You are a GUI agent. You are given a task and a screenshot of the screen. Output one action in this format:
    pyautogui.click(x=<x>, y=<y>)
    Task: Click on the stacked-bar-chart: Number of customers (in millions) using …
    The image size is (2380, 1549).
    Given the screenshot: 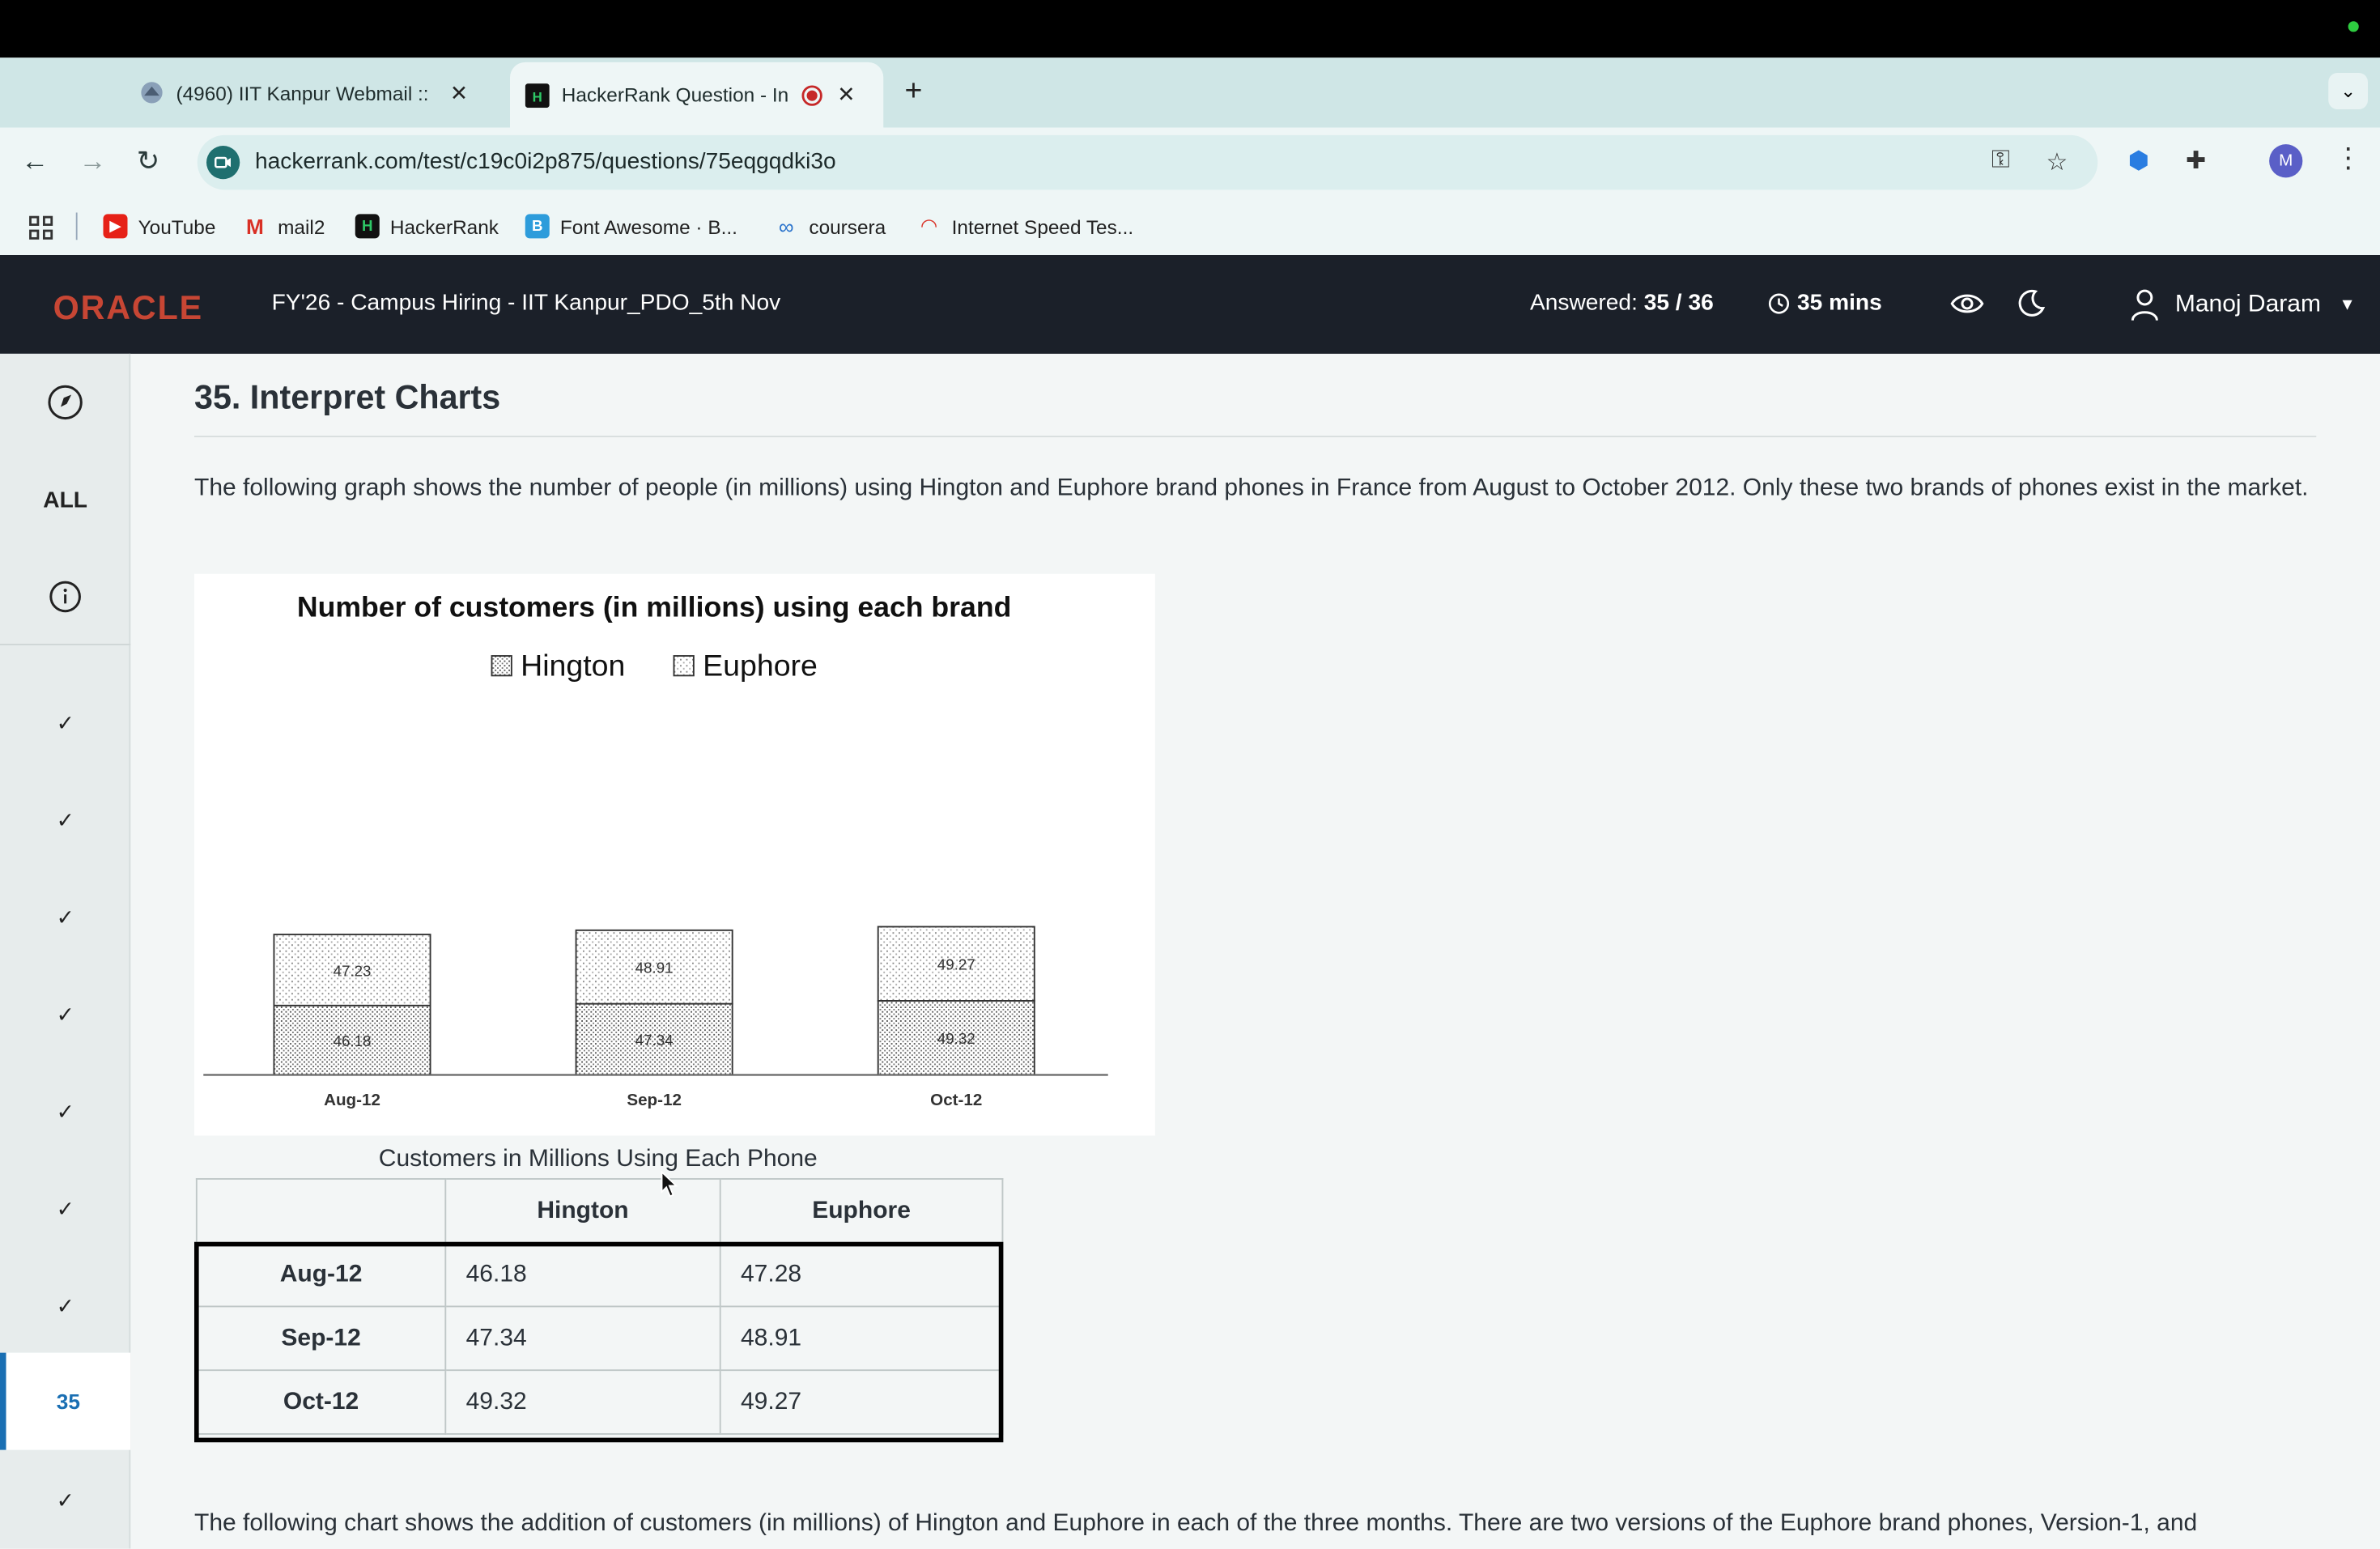 What is the action you would take?
    pyautogui.click(x=655, y=849)
    